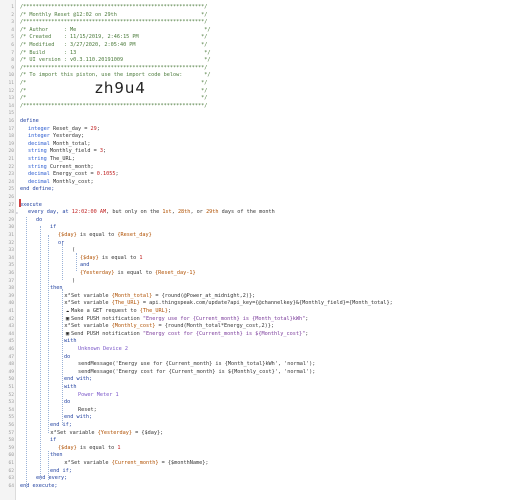  Describe the element at coordinates (103, 349) in the screenshot. I see `device-name: Unknown Device 2` at that location.